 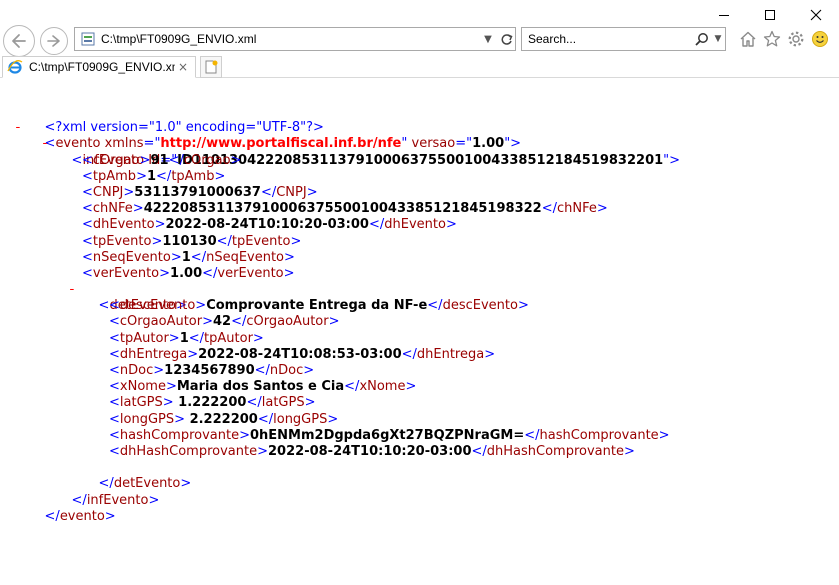 What do you see at coordinates (480, 306) in the screenshot?
I see `field-close-tag: descEvento` at bounding box center [480, 306].